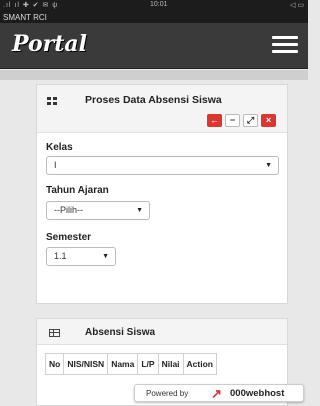 The height and width of the screenshot is (406, 320). What do you see at coordinates (154, 46) in the screenshot?
I see `top-navbar: Portal` at bounding box center [154, 46].